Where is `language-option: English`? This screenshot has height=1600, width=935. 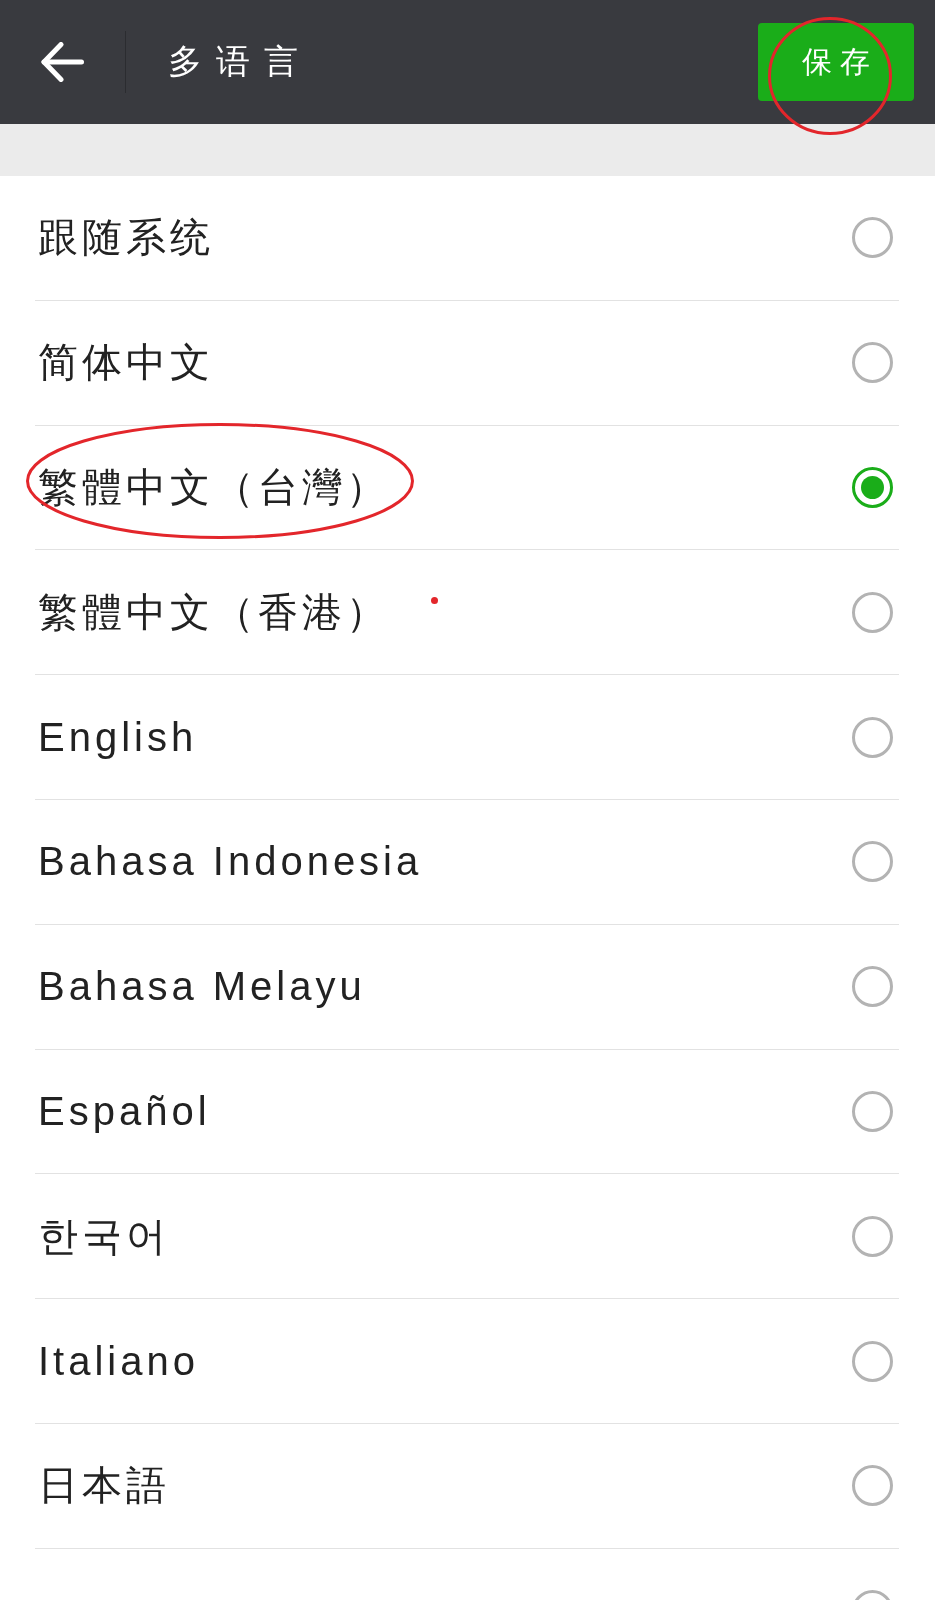 language-option: English is located at coordinates (467, 737).